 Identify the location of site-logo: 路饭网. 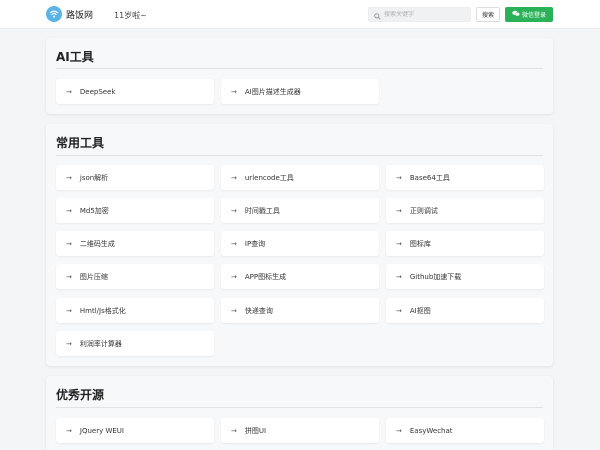
(69, 14).